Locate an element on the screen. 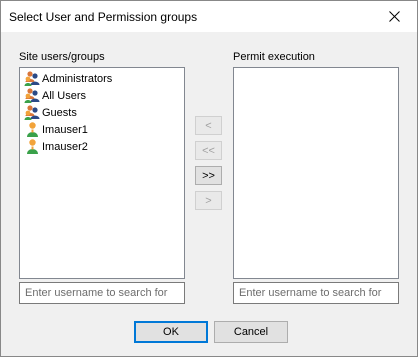 The image size is (418, 357). list-item-label: Guests is located at coordinates (59, 112).